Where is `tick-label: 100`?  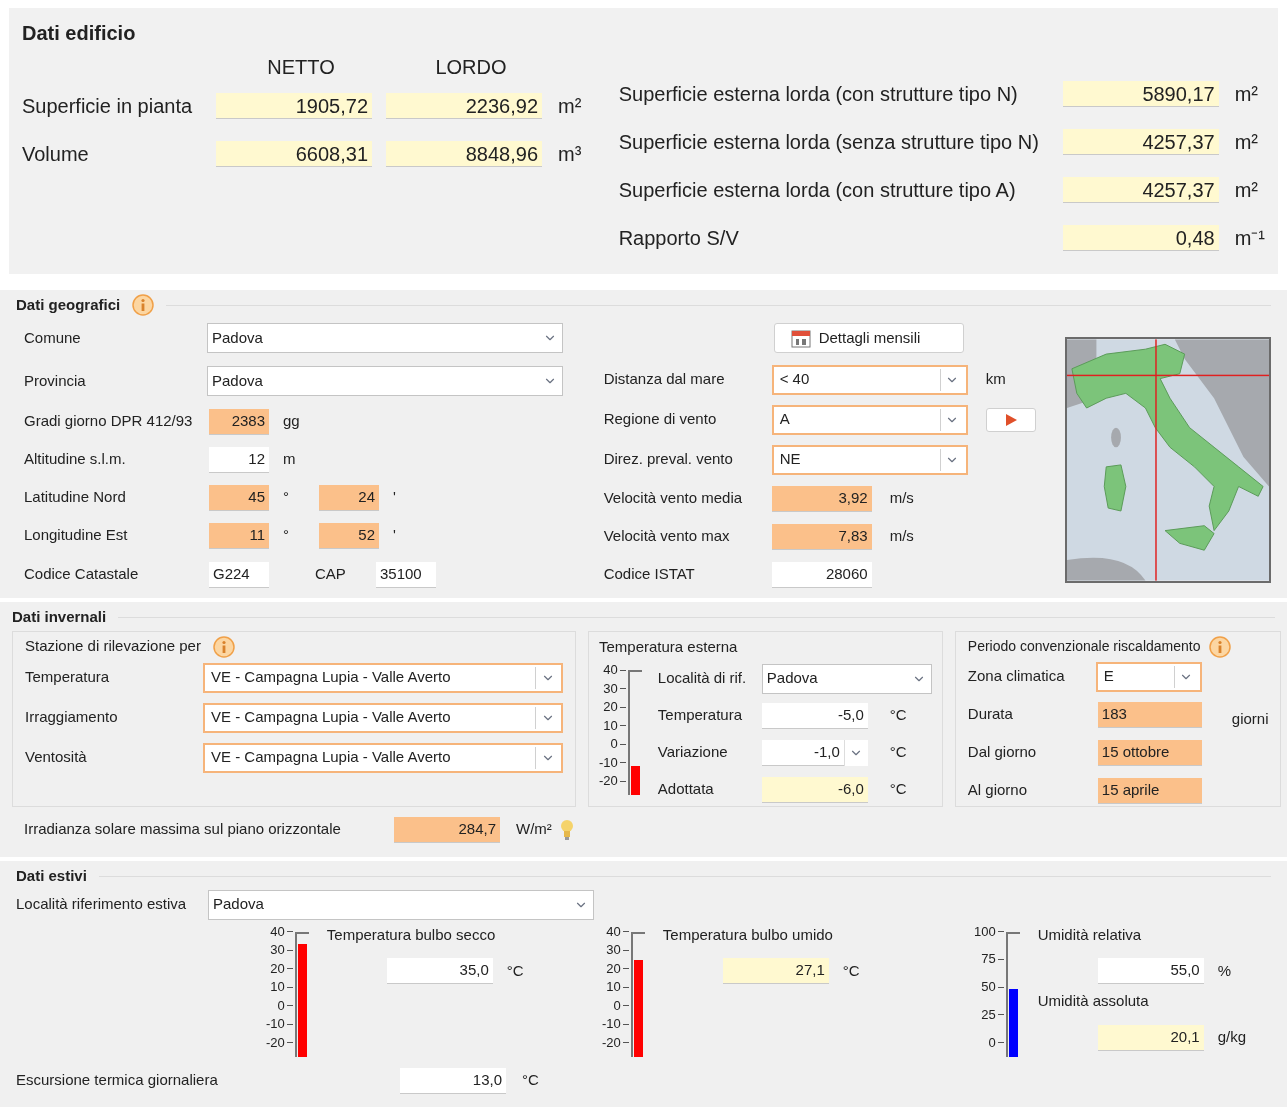
tick-label: 100 is located at coordinates (985, 931).